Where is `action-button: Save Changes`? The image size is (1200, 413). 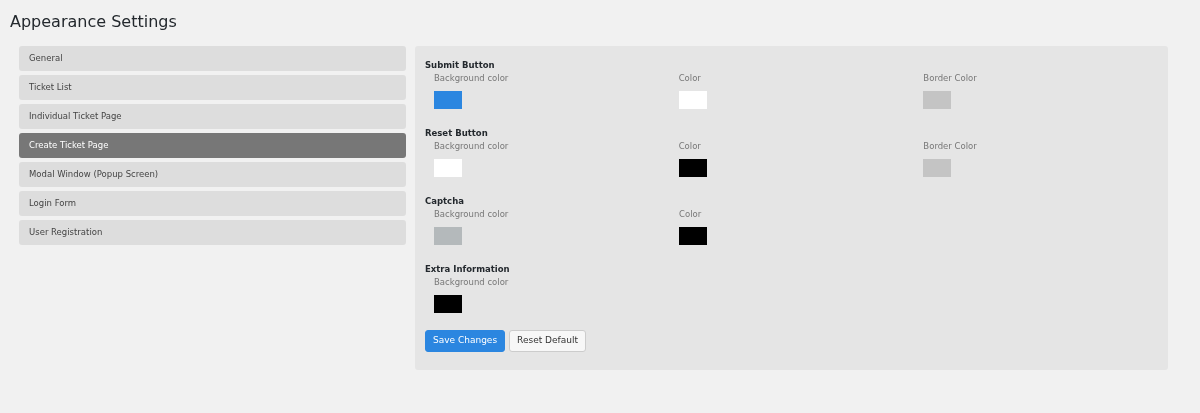 action-button: Save Changes is located at coordinates (465, 341).